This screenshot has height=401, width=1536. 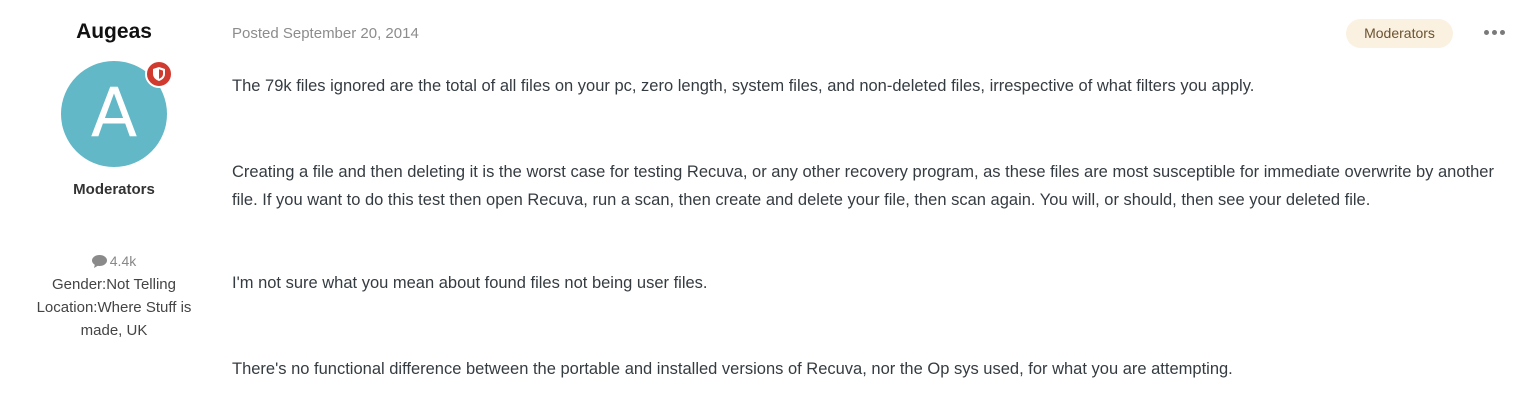 I want to click on post-count-value: 4.4k, so click(x=123, y=261).